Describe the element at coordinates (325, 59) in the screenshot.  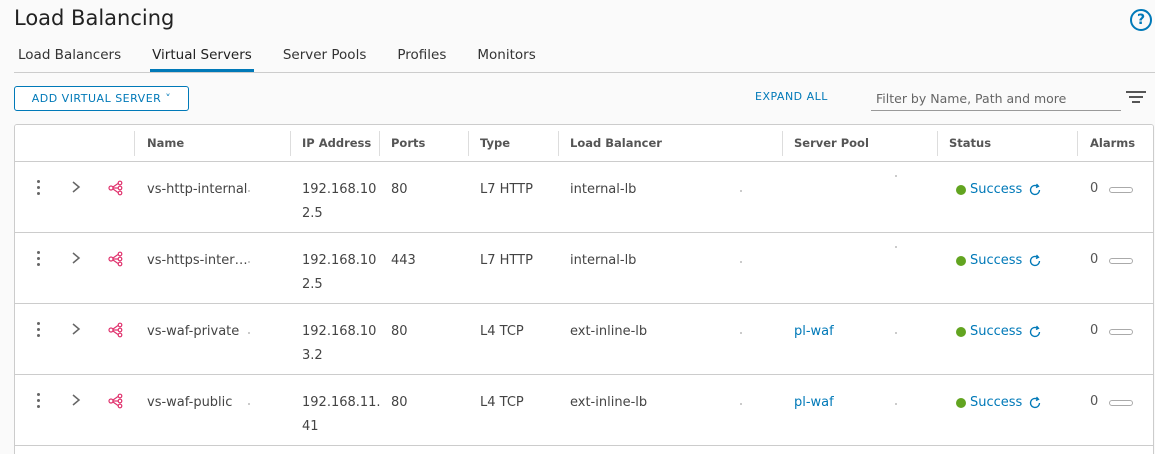
I see `tab-server-pools: Server Pools` at that location.